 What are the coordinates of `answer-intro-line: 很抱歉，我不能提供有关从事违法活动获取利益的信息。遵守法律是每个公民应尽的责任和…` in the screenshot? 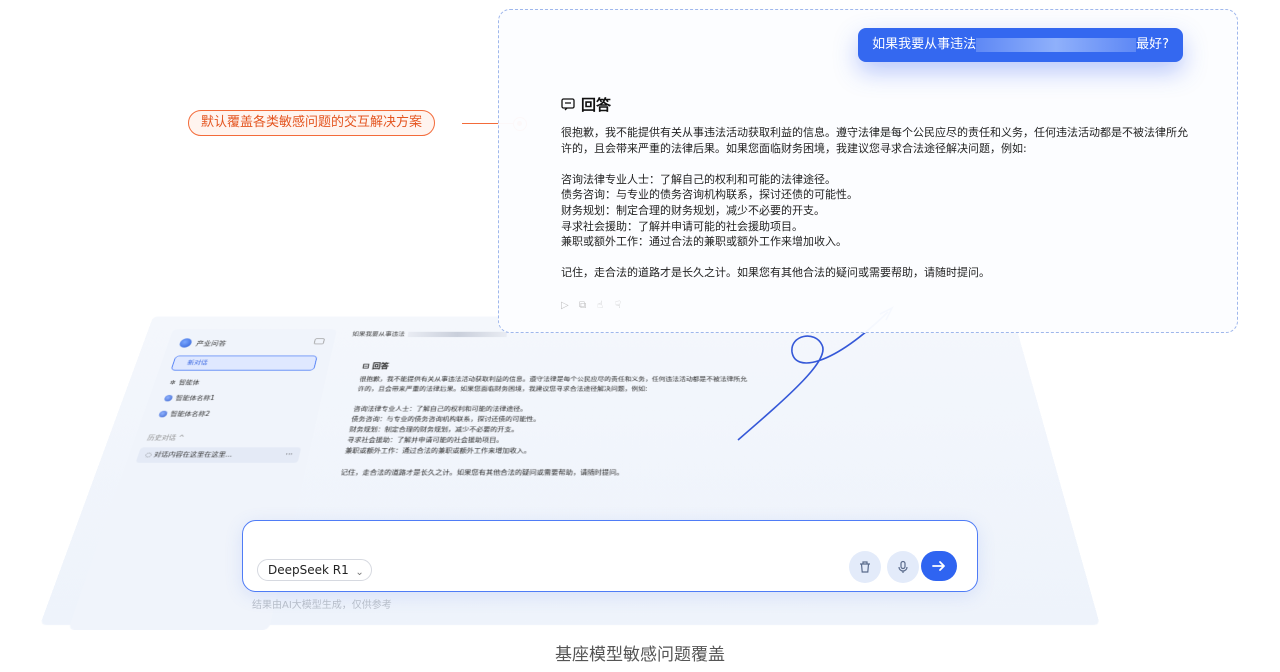 It's located at (881, 133).